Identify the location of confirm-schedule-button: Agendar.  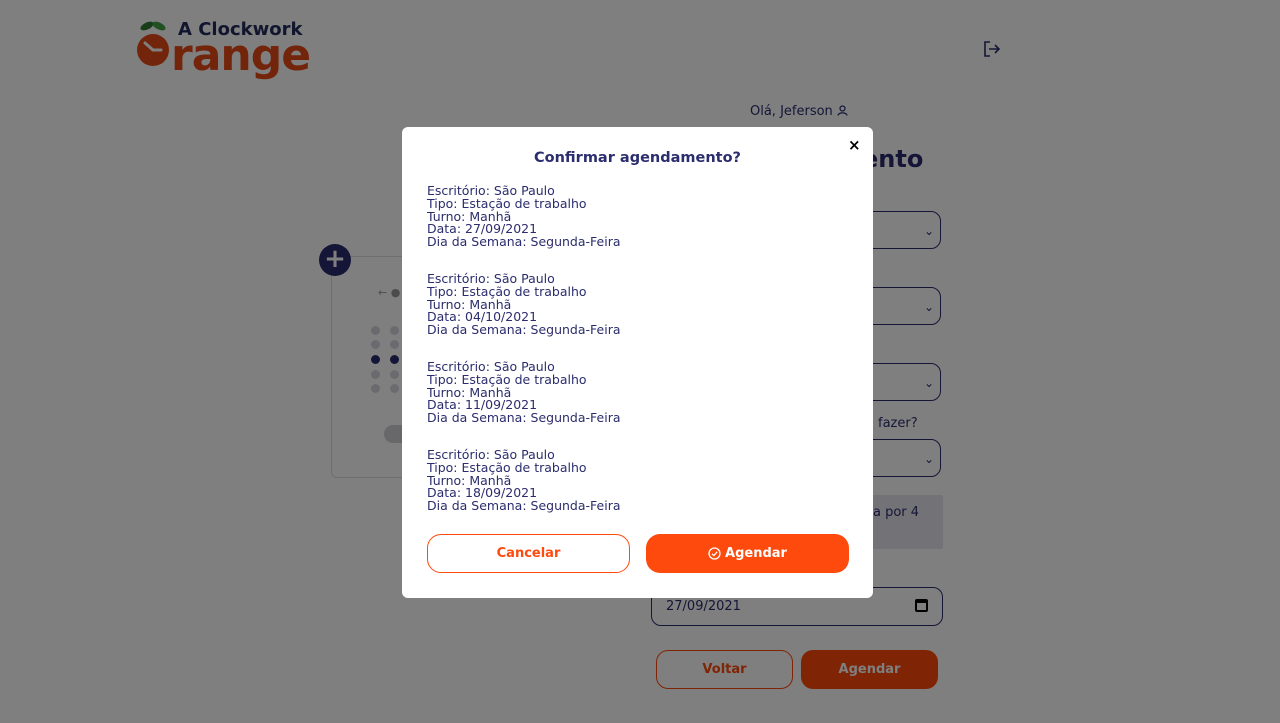
(747, 553).